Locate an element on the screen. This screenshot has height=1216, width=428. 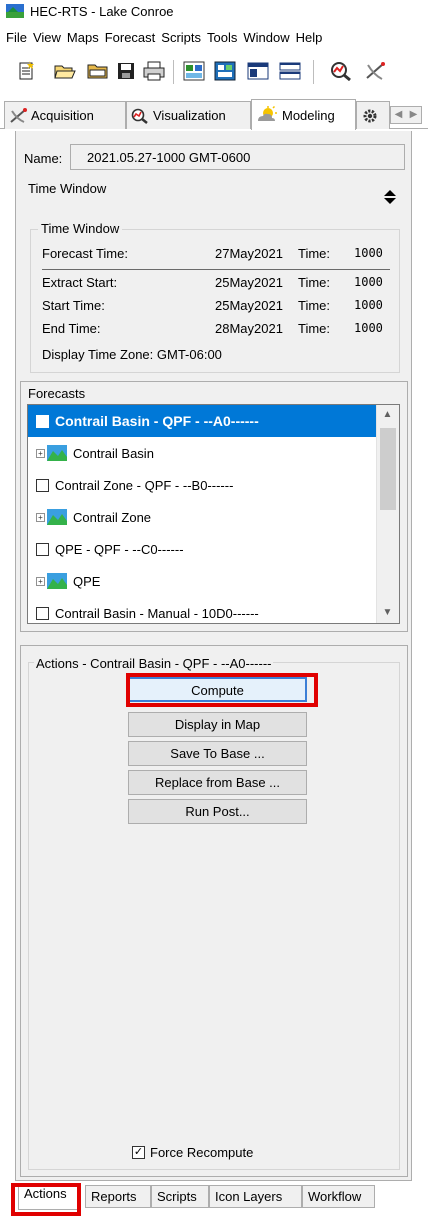
watershed-label: QPE is located at coordinates (87, 581).